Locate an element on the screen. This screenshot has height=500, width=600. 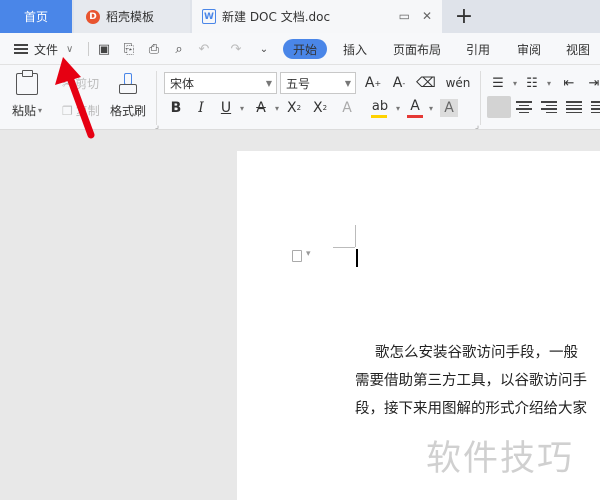
paste-icon is located at coordinates (27, 82).